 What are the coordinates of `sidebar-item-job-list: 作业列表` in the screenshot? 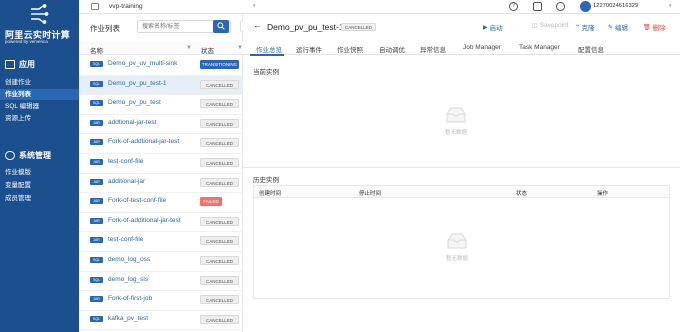 It's located at (39, 94).